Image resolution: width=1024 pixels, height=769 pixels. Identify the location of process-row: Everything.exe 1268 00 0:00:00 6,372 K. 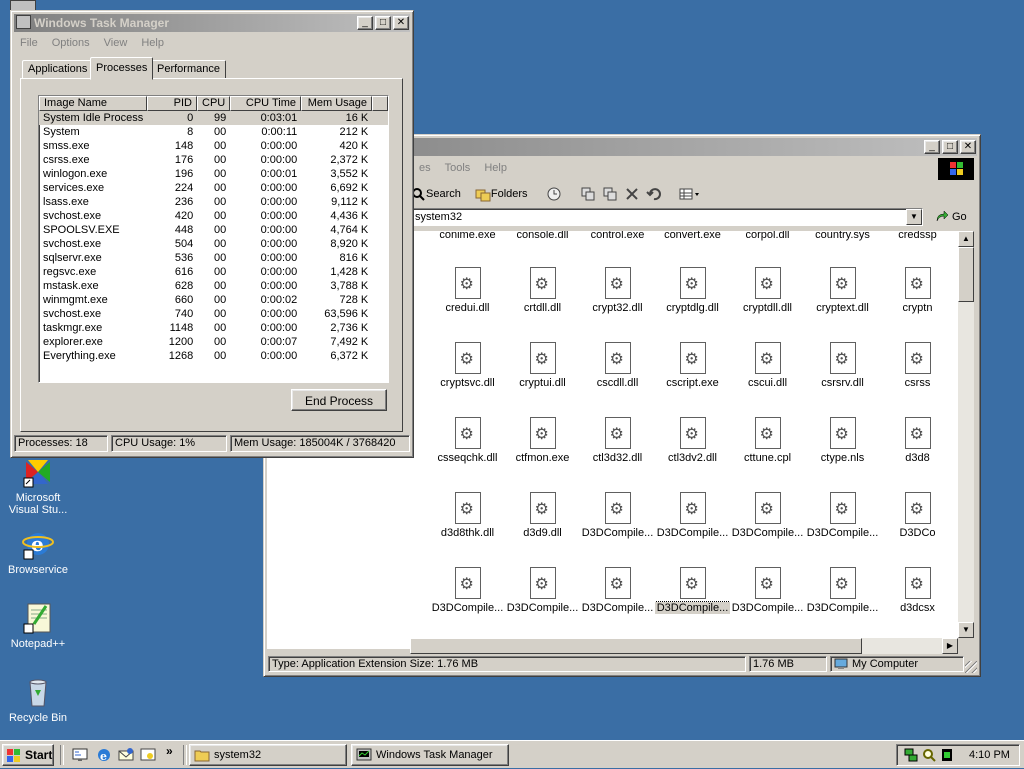
(213, 356).